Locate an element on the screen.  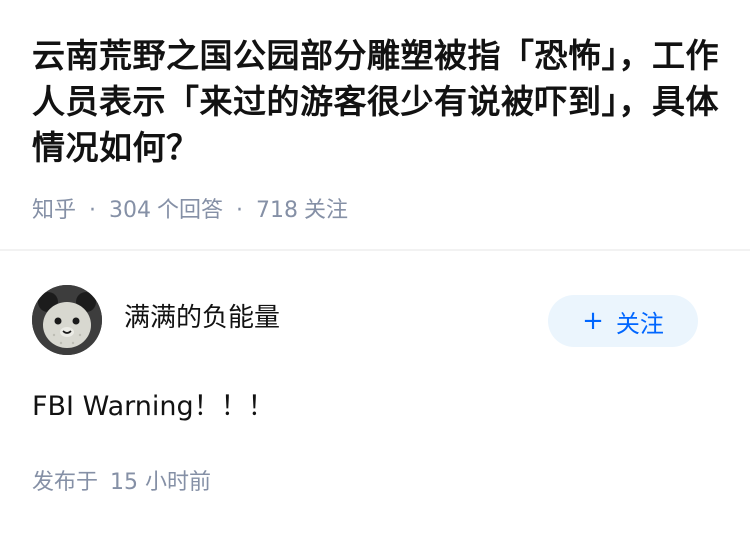
follow-button: + 关注 is located at coordinates (623, 321).